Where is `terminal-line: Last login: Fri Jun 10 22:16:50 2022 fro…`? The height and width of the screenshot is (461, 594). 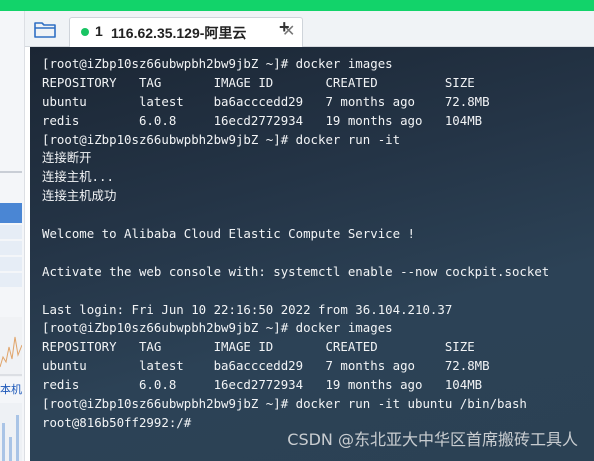
terminal-line: Last login: Fri Jun 10 22:16:50 2022 fro… is located at coordinates (247, 309).